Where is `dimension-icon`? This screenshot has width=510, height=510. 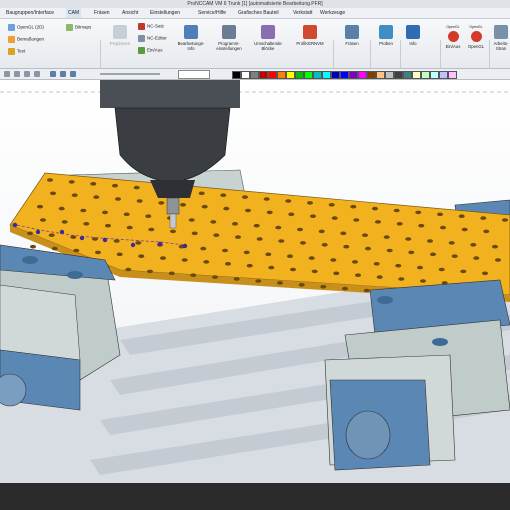
dimension-icon is located at coordinates (11, 39).